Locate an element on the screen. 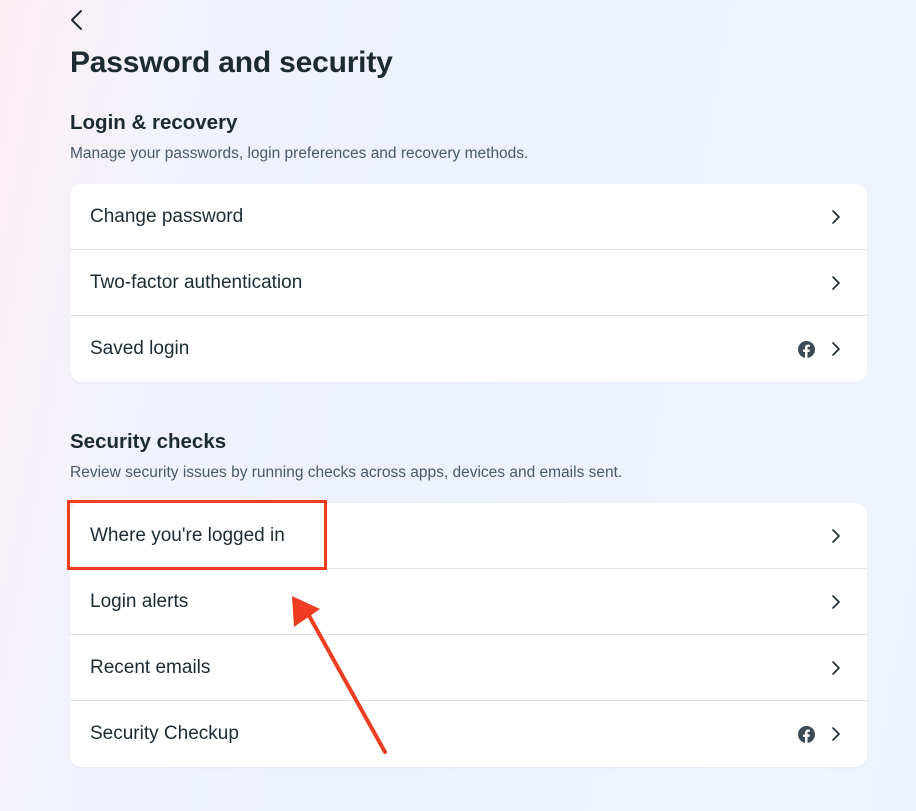 The width and height of the screenshot is (916, 811). login-alerts-item: Login alerts is located at coordinates (468, 602).